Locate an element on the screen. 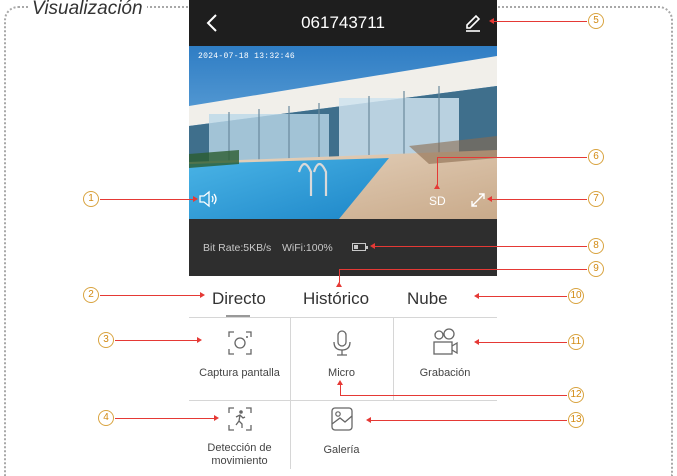  motion-label-line1: Detección de is located at coordinates (239, 448).